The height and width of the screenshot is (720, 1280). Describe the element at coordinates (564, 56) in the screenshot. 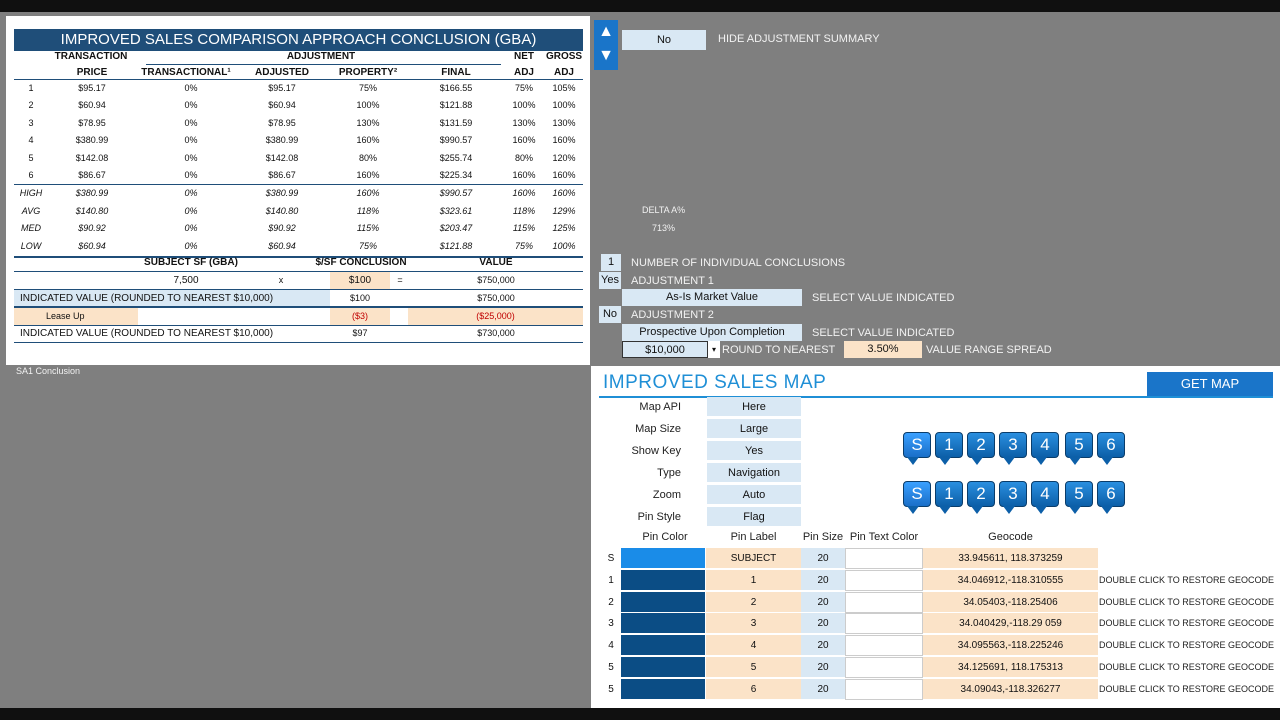

I see `header-gross: GROSS` at that location.